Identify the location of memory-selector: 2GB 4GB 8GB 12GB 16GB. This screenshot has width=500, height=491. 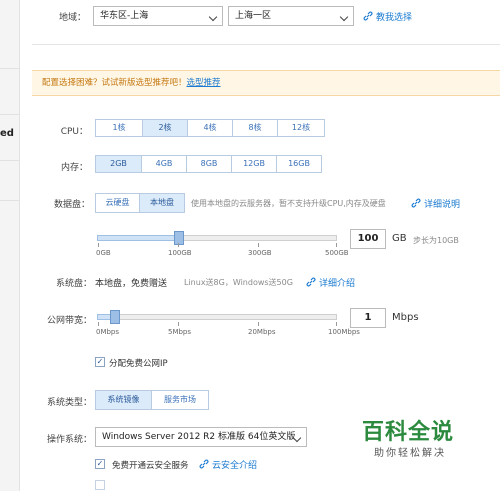
(208, 164).